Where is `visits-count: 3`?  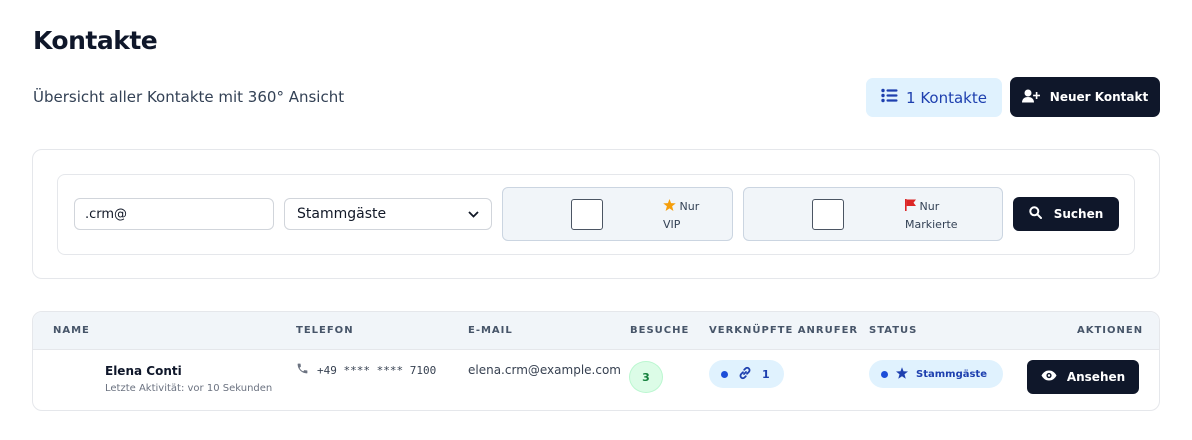 visits-count: 3 is located at coordinates (646, 377).